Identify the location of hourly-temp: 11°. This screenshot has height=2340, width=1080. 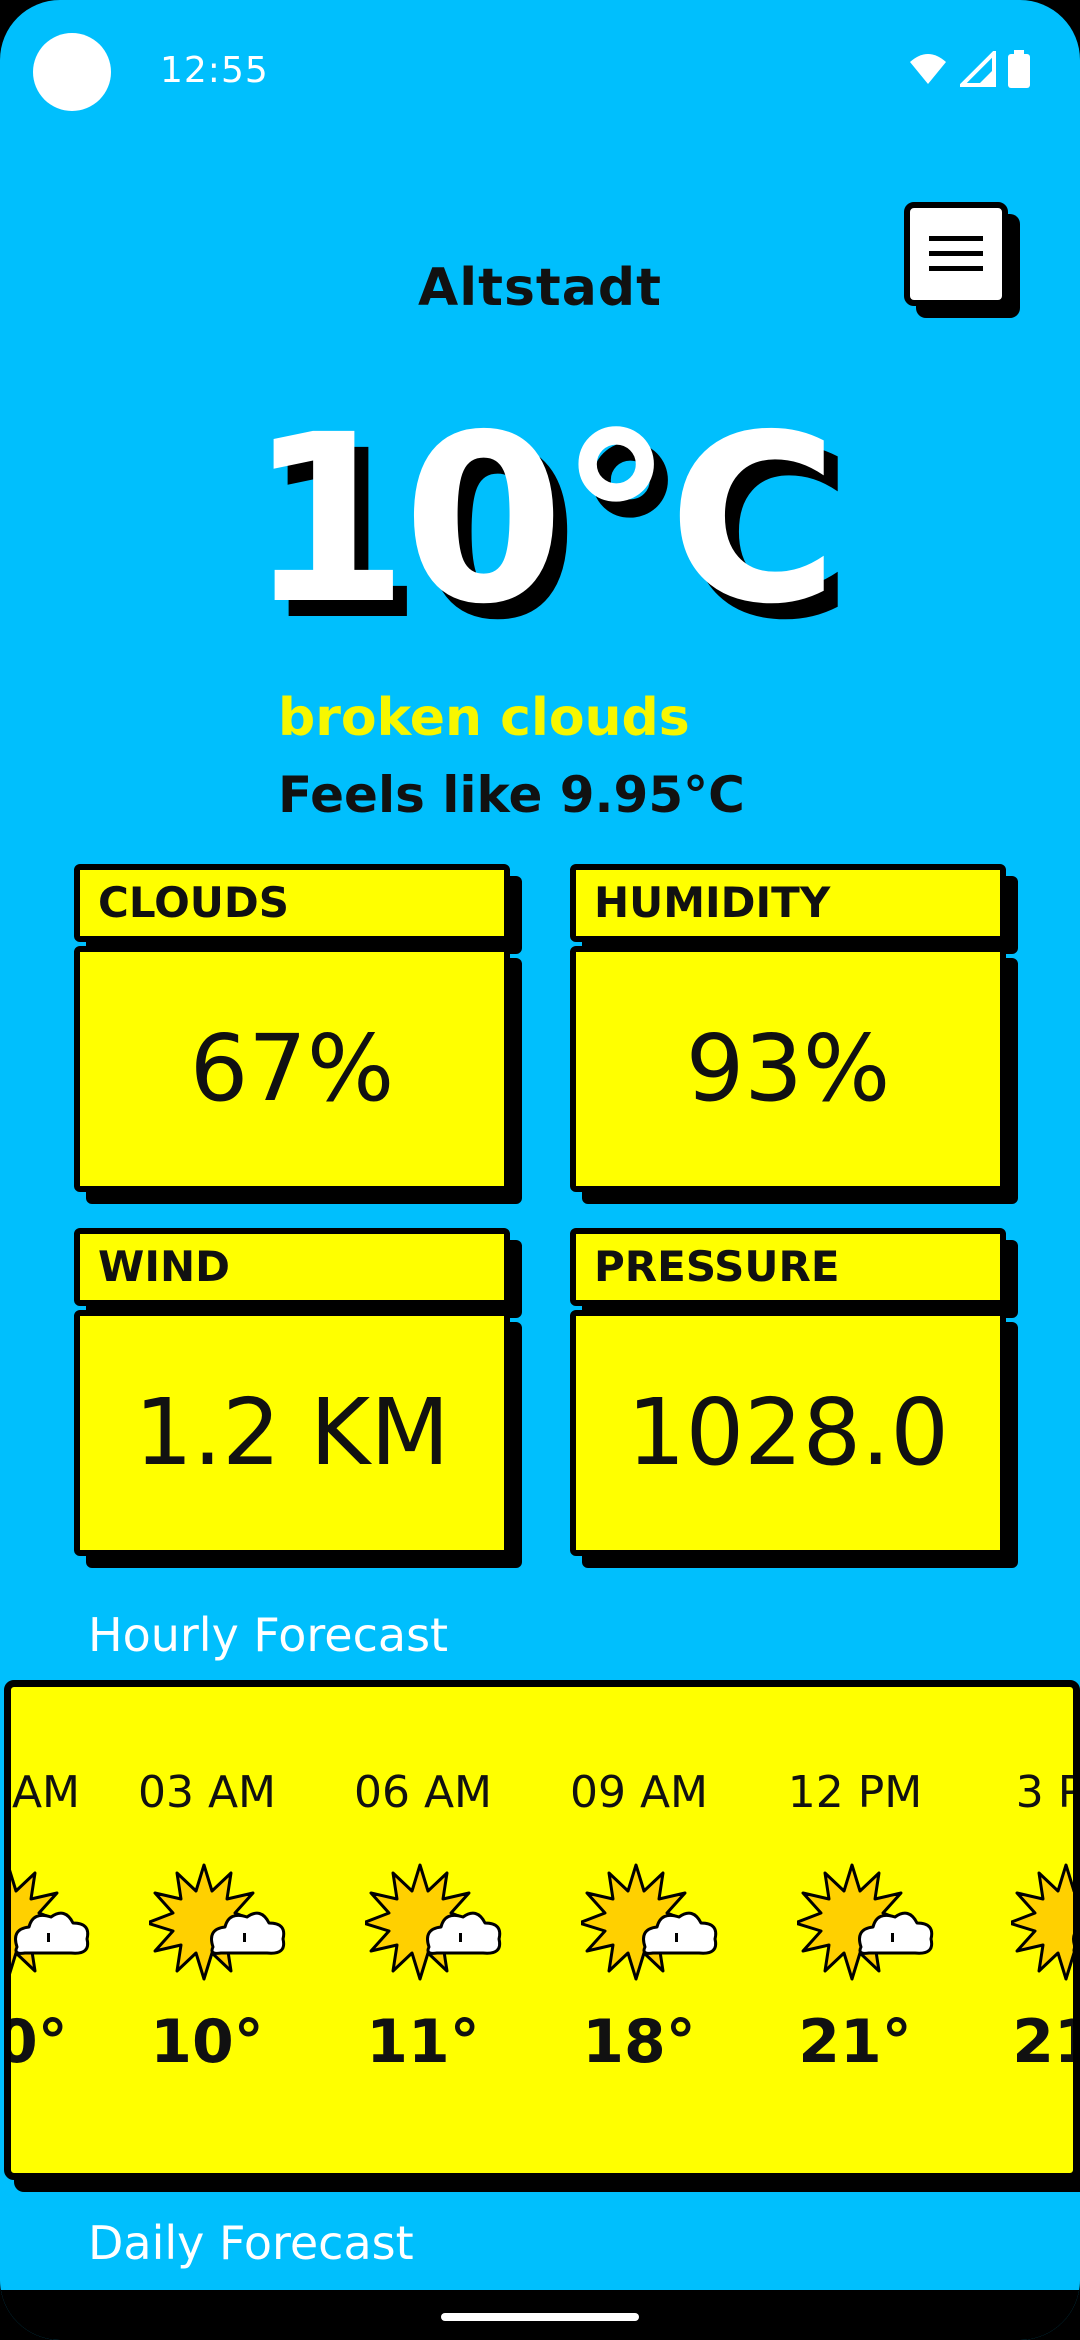
(423, 2042).